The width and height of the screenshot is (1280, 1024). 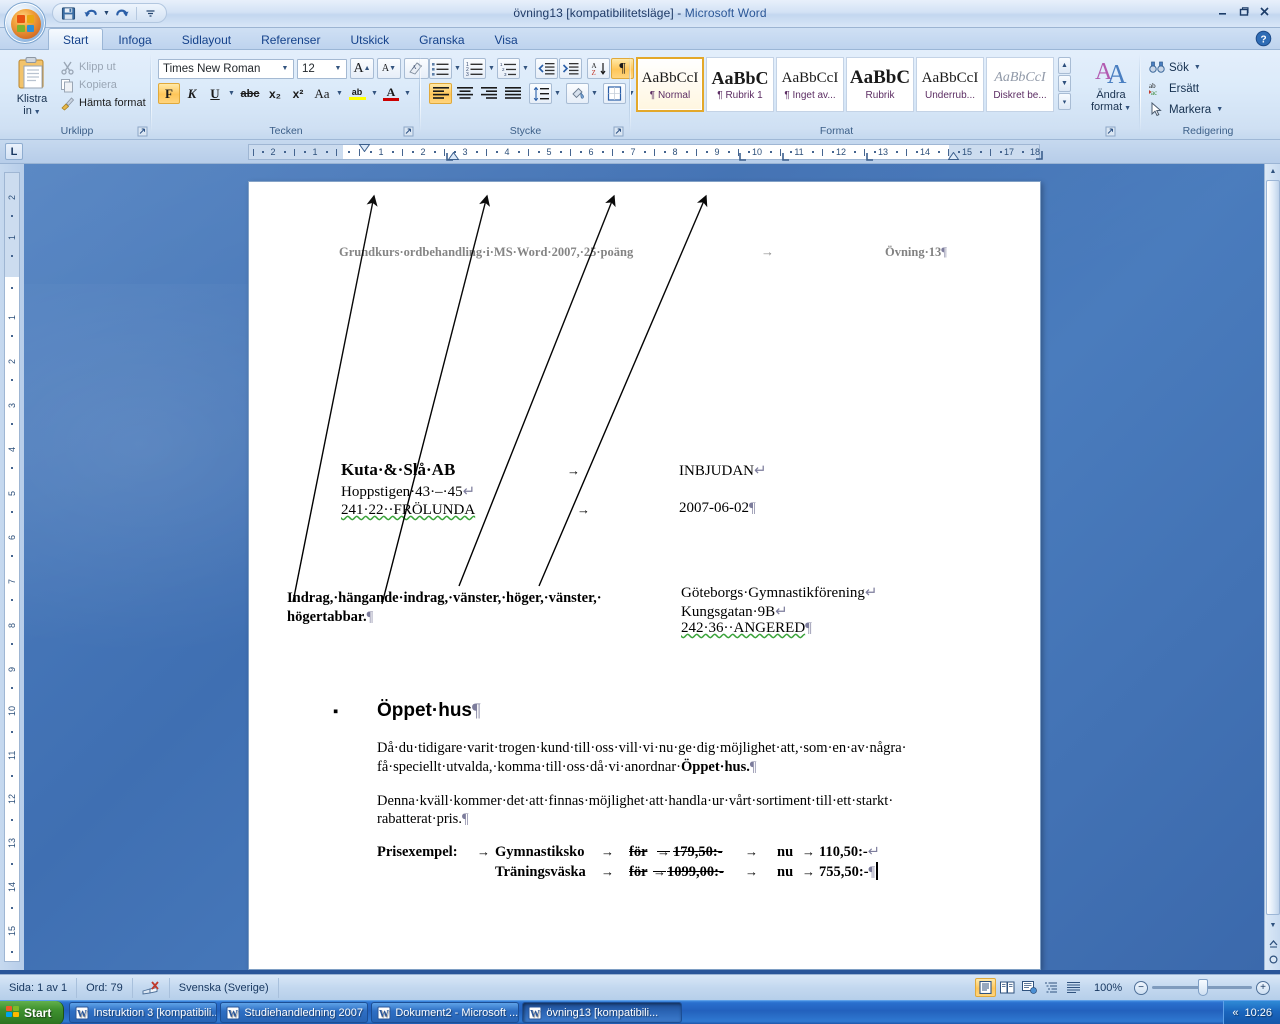 What do you see at coordinates (440, 68) in the screenshot?
I see `bullets-button` at bounding box center [440, 68].